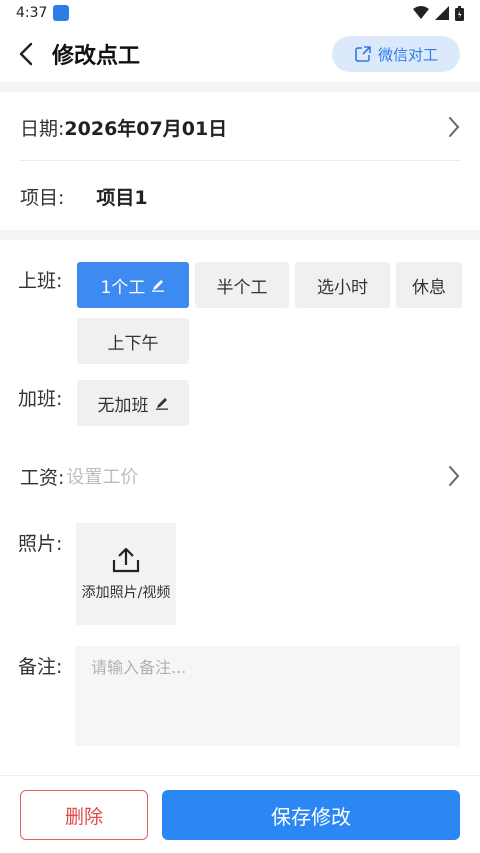  What do you see at coordinates (32, 13) in the screenshot?
I see `status-time: 4:37` at bounding box center [32, 13].